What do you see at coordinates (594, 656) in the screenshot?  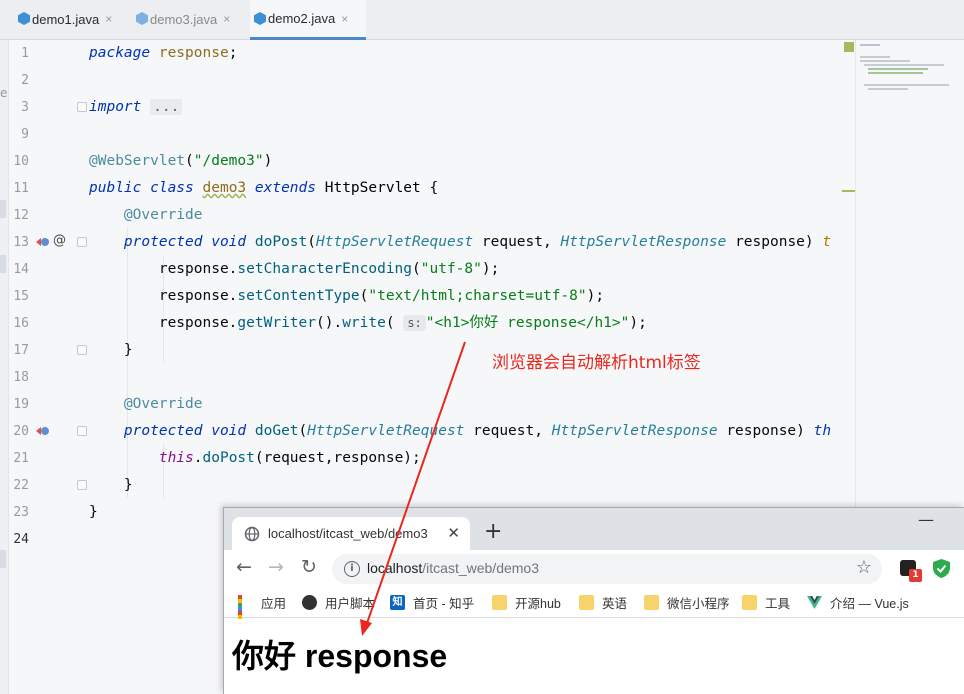 I see `page-content: 你好 response` at bounding box center [594, 656].